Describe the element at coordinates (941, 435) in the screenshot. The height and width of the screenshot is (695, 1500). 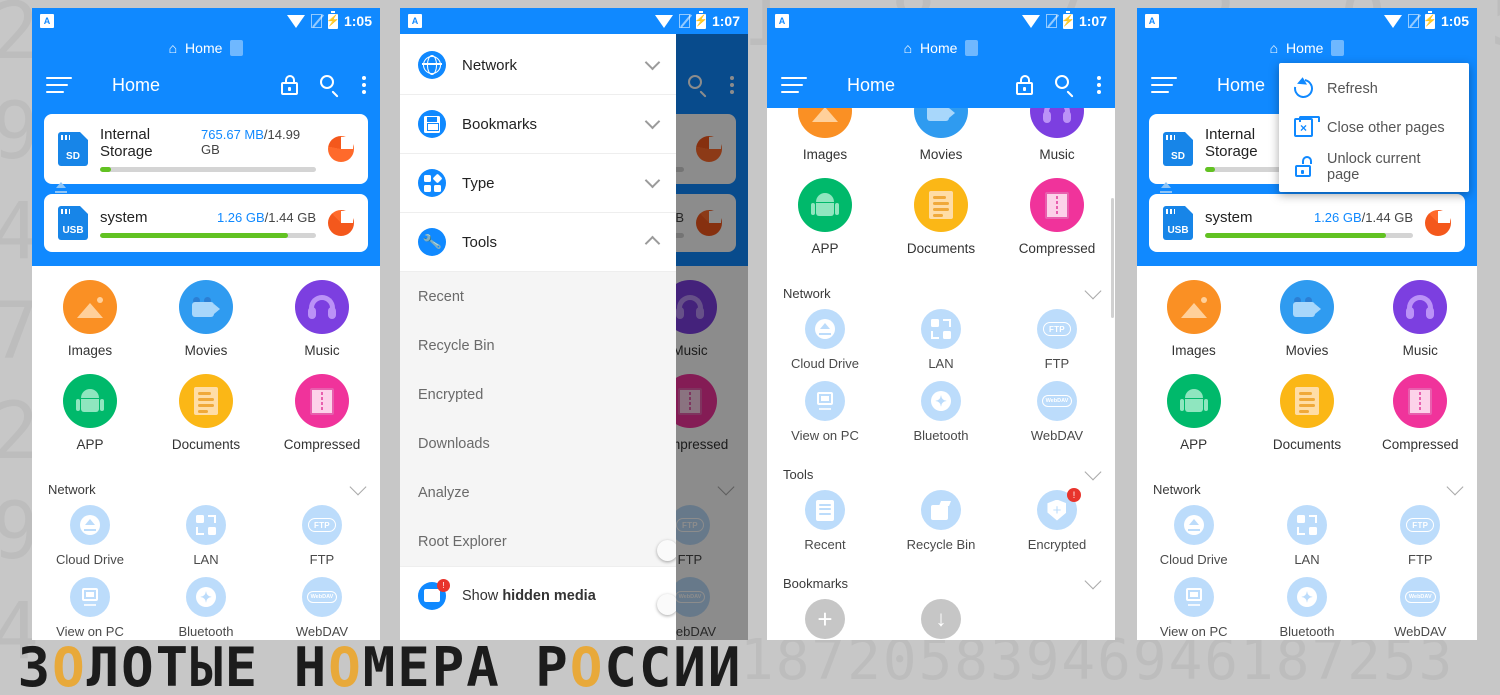
I see `item-label: Bluetooth` at that location.